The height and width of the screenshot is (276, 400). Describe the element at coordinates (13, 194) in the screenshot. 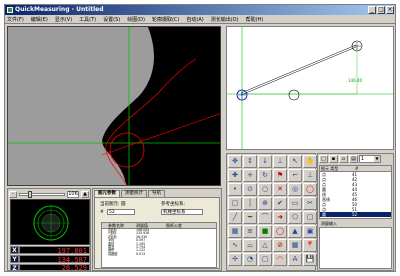

I see `zoom-out-button: -` at that location.